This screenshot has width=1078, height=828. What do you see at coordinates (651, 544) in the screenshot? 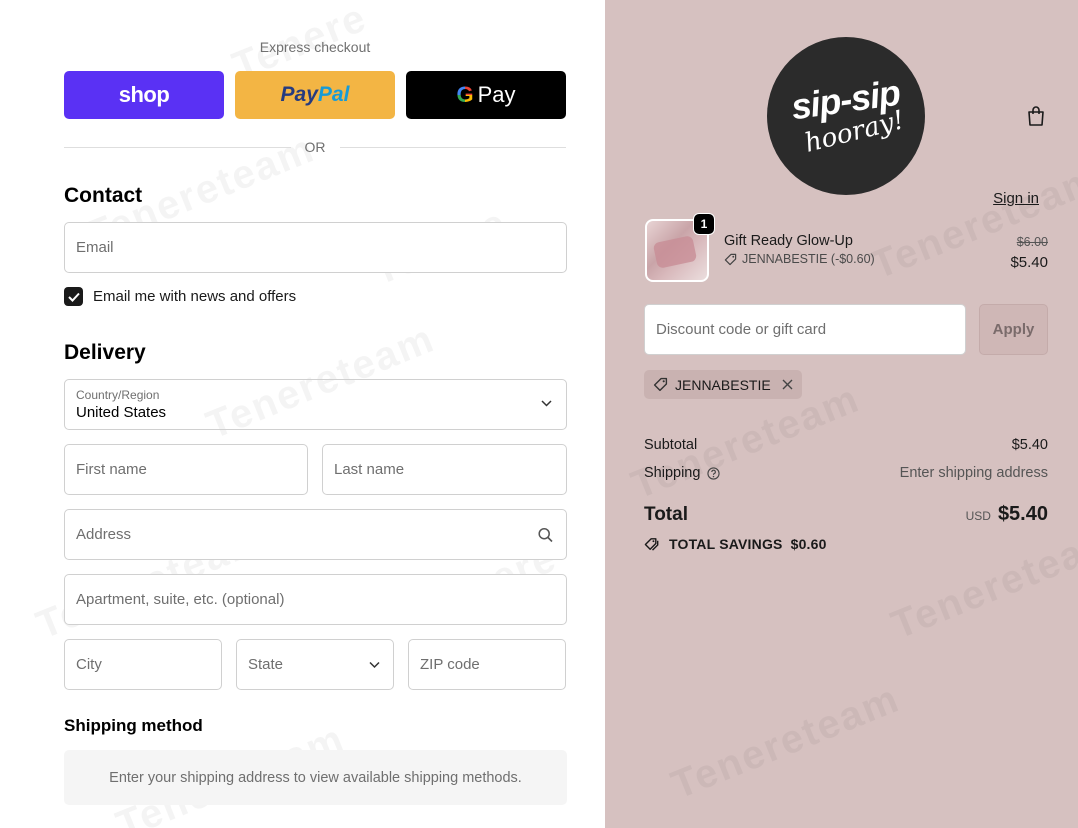
I see `savings-tag-icon` at bounding box center [651, 544].